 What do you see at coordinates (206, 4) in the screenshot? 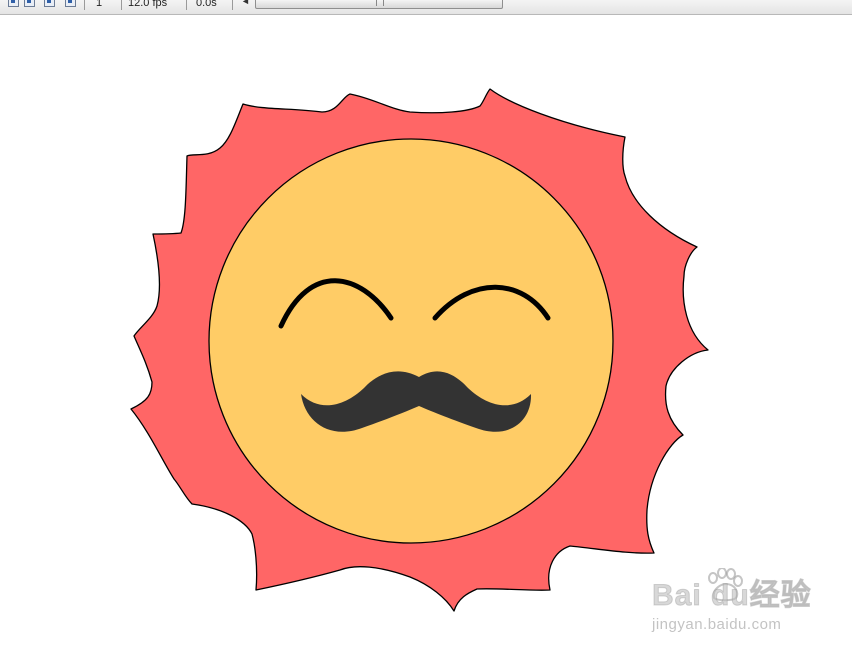
I see `elapsed-time: 0.0s` at bounding box center [206, 4].